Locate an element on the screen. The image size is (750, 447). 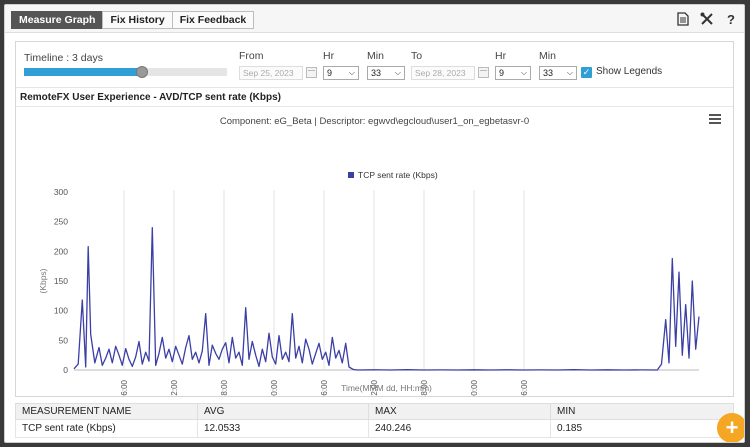
chart-menu-icon is located at coordinates (715, 119).